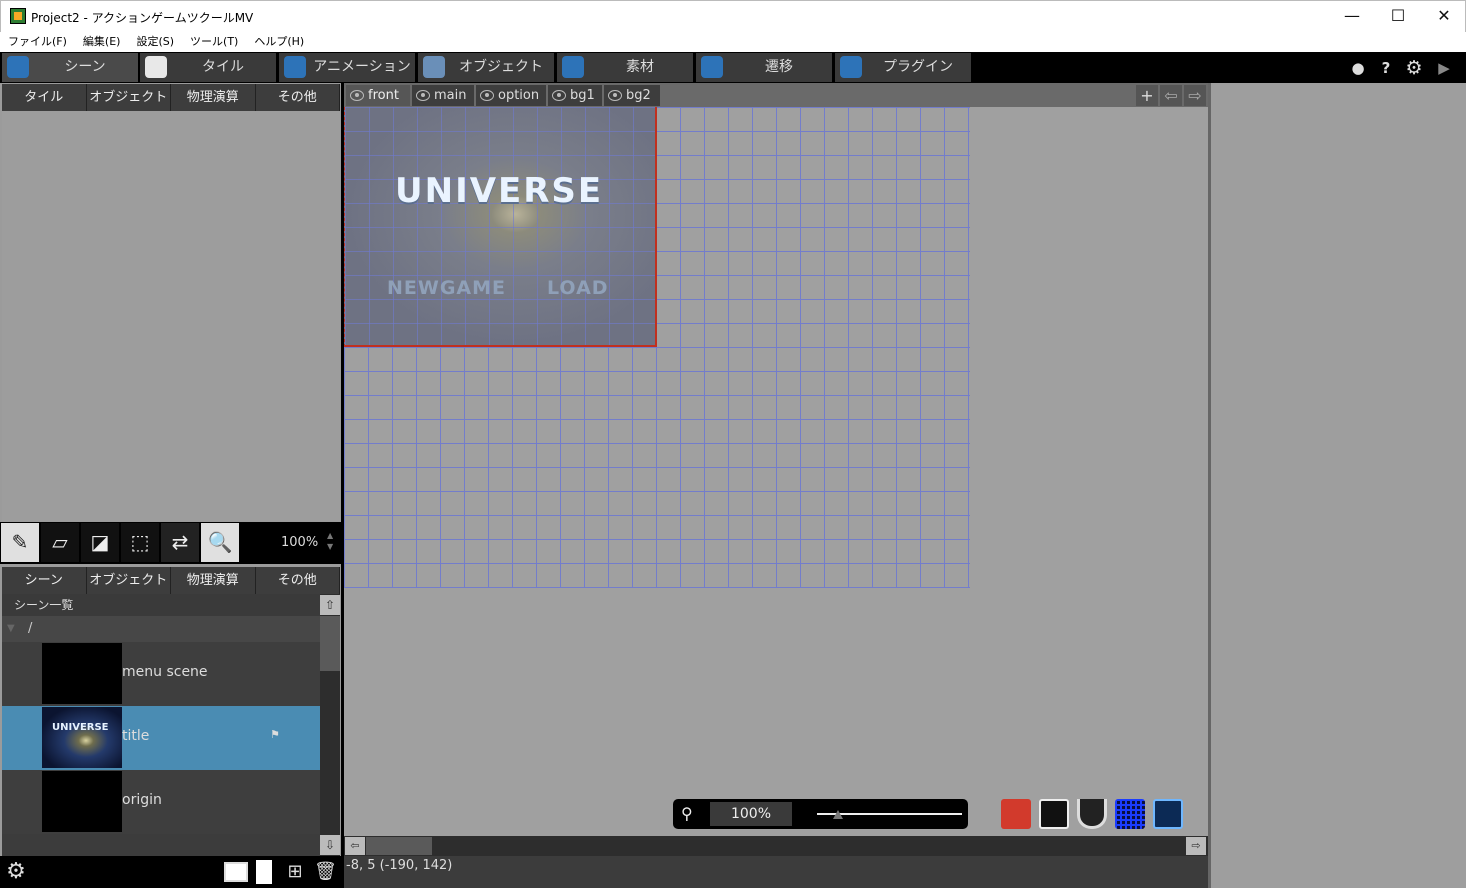 The width and height of the screenshot is (1466, 888). What do you see at coordinates (213, 97) in the screenshot?
I see `palette-tab-physics: 物理演算` at bounding box center [213, 97].